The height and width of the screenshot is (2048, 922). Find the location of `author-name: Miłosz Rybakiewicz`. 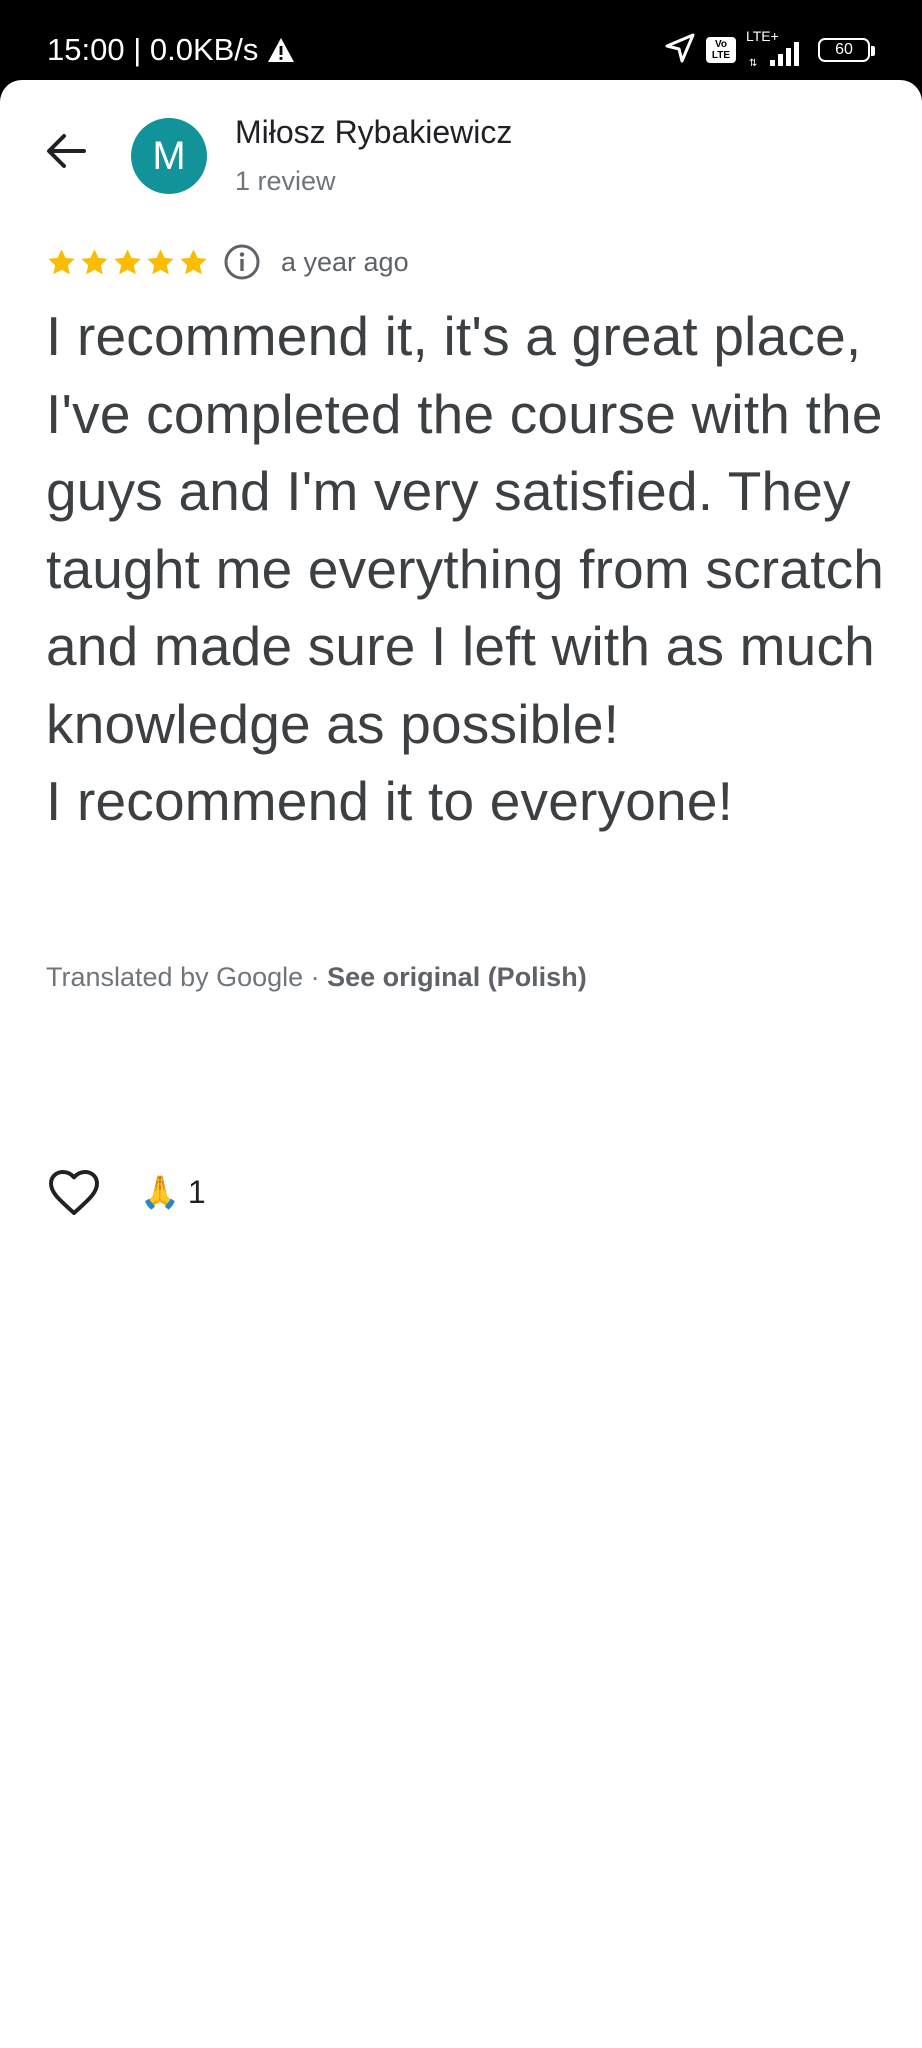

author-name: Miłosz Rybakiewicz is located at coordinates (373, 132).